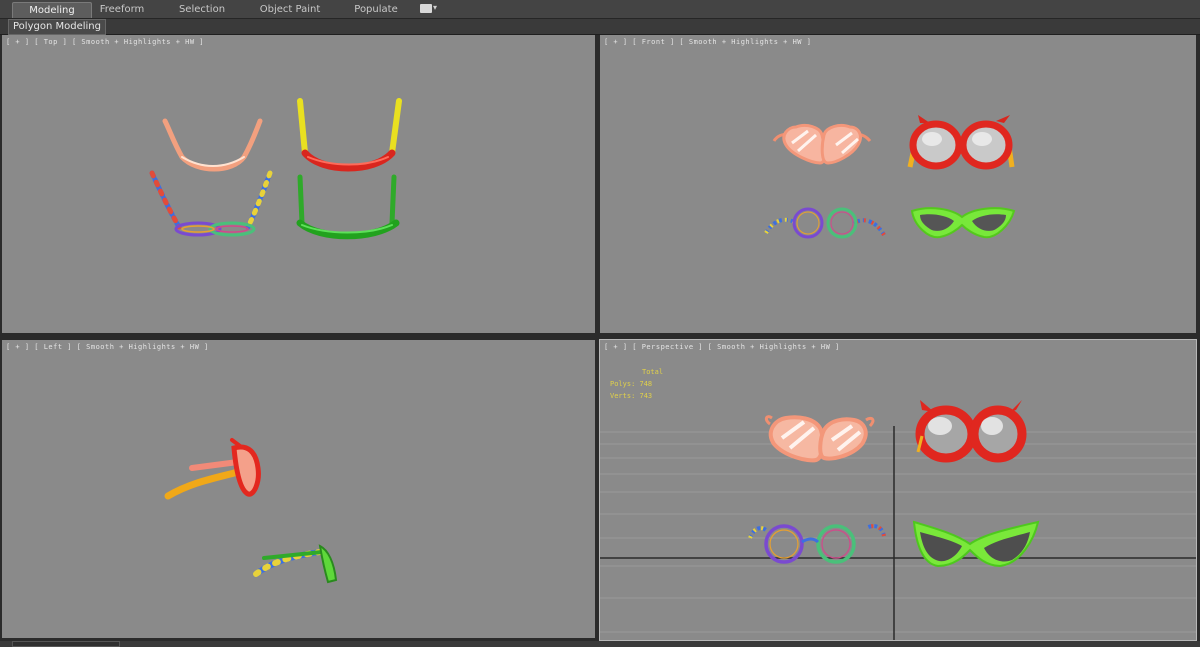 The image size is (1200, 647). I want to click on ribbon-panel-bar: Polygon Modeling, so click(600, 27).